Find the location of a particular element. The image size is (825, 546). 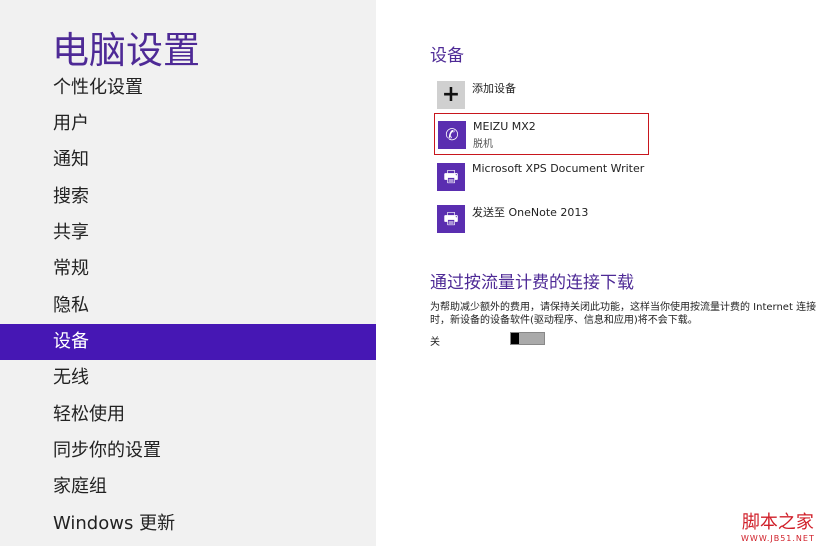

device-status: 脱机 is located at coordinates (483, 144).